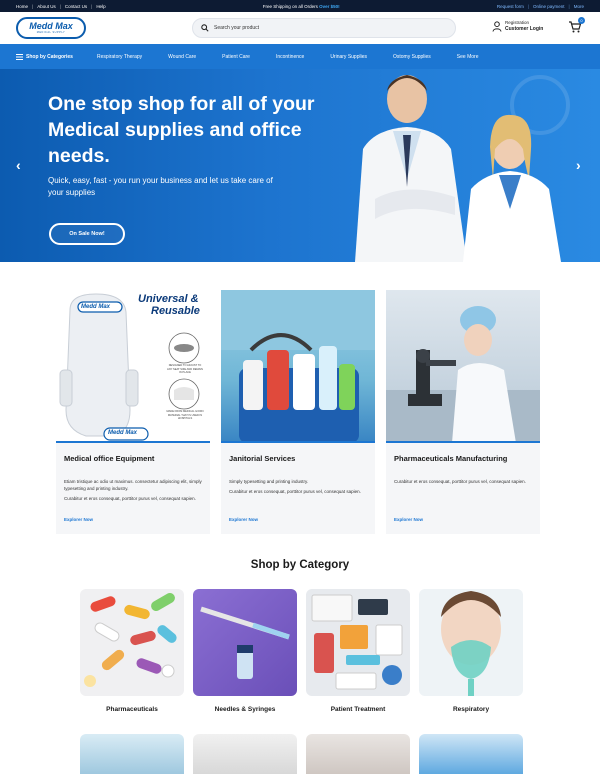  I want to click on carousel-prev-arrow: ‹, so click(18, 165).